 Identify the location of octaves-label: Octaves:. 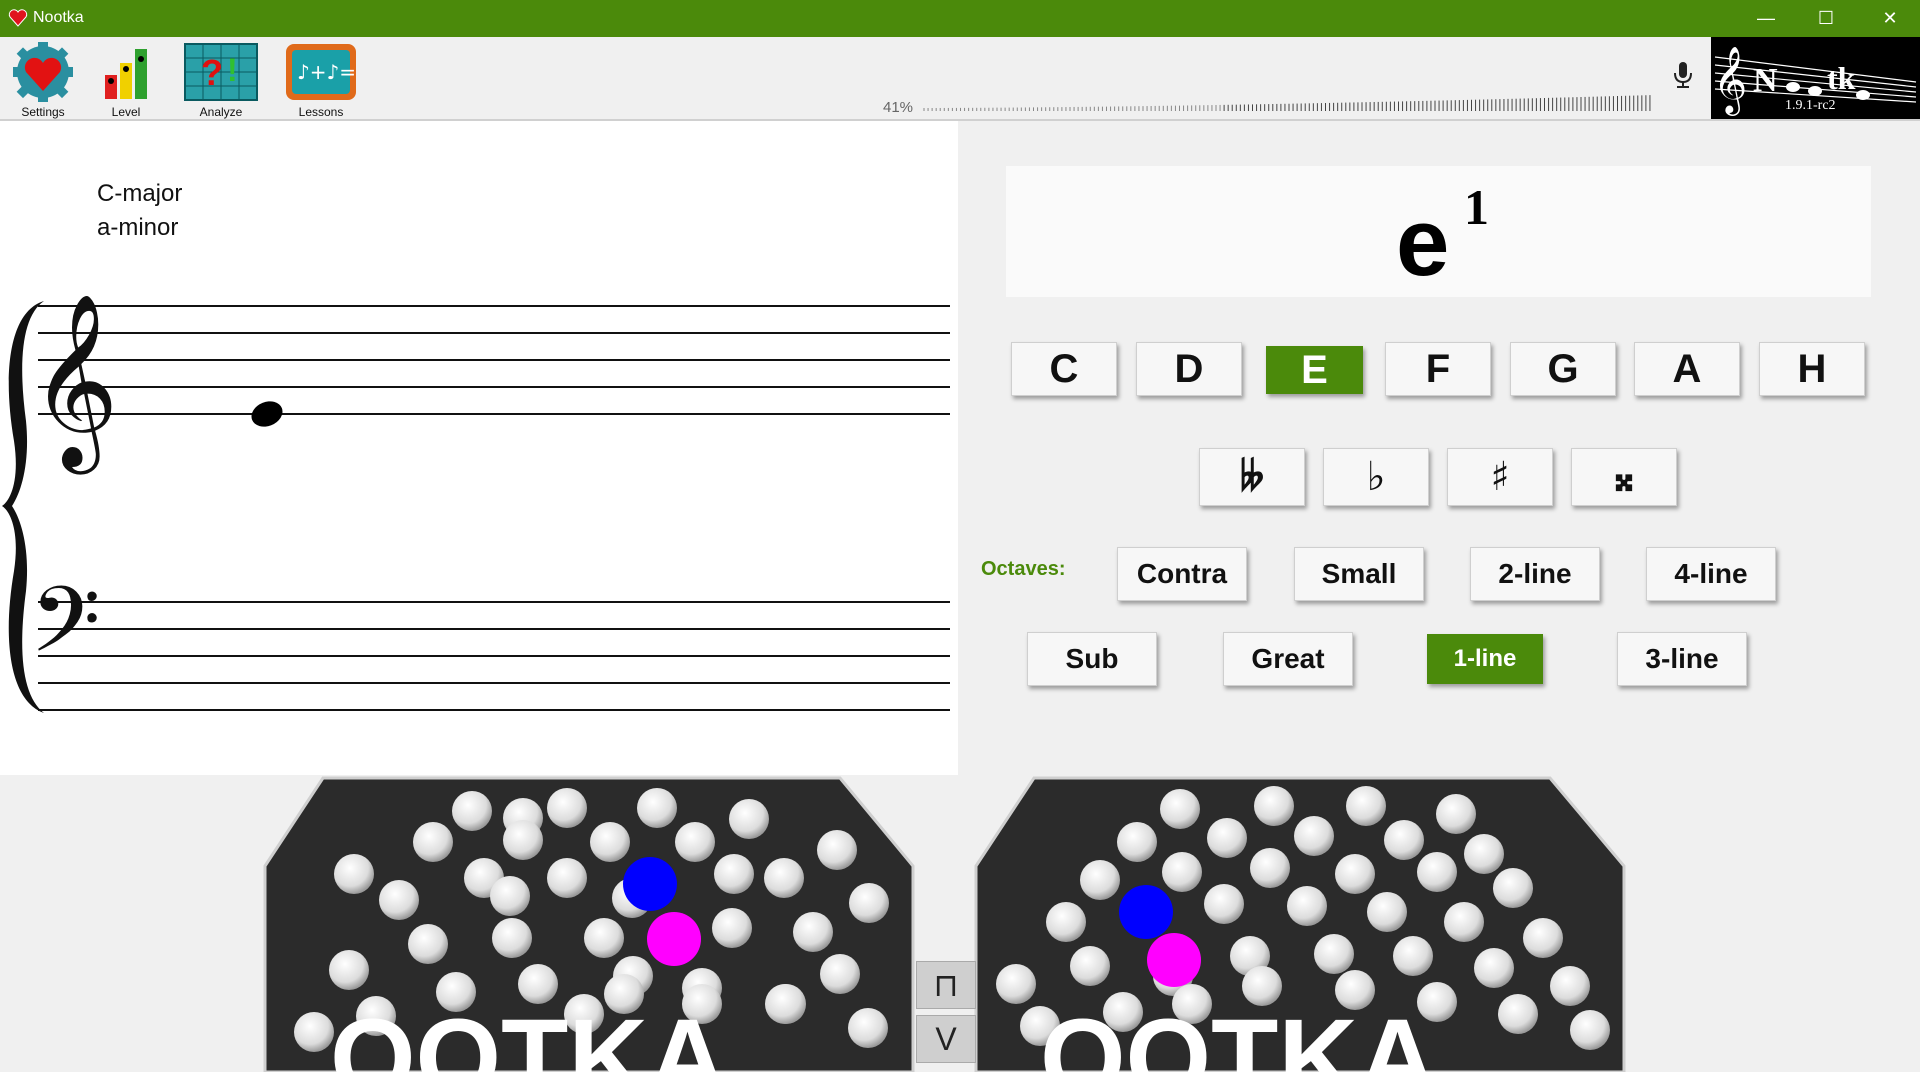
(1023, 569).